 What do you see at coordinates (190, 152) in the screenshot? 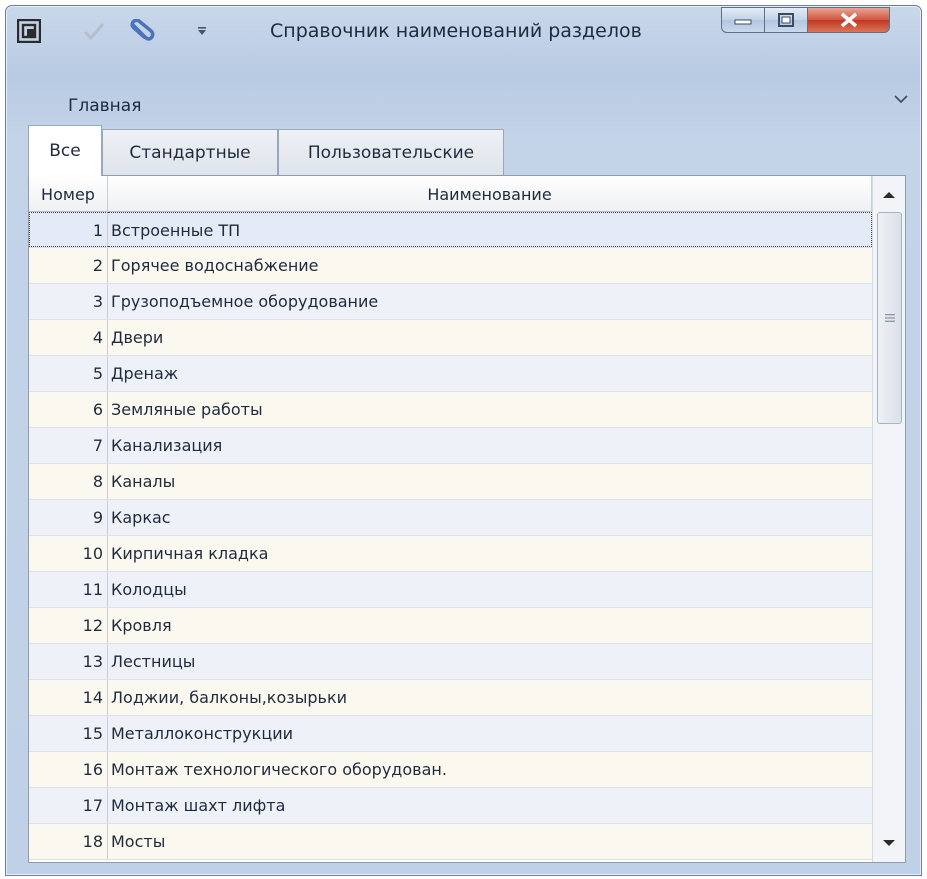
I see `tab-standard: Стандартные` at bounding box center [190, 152].